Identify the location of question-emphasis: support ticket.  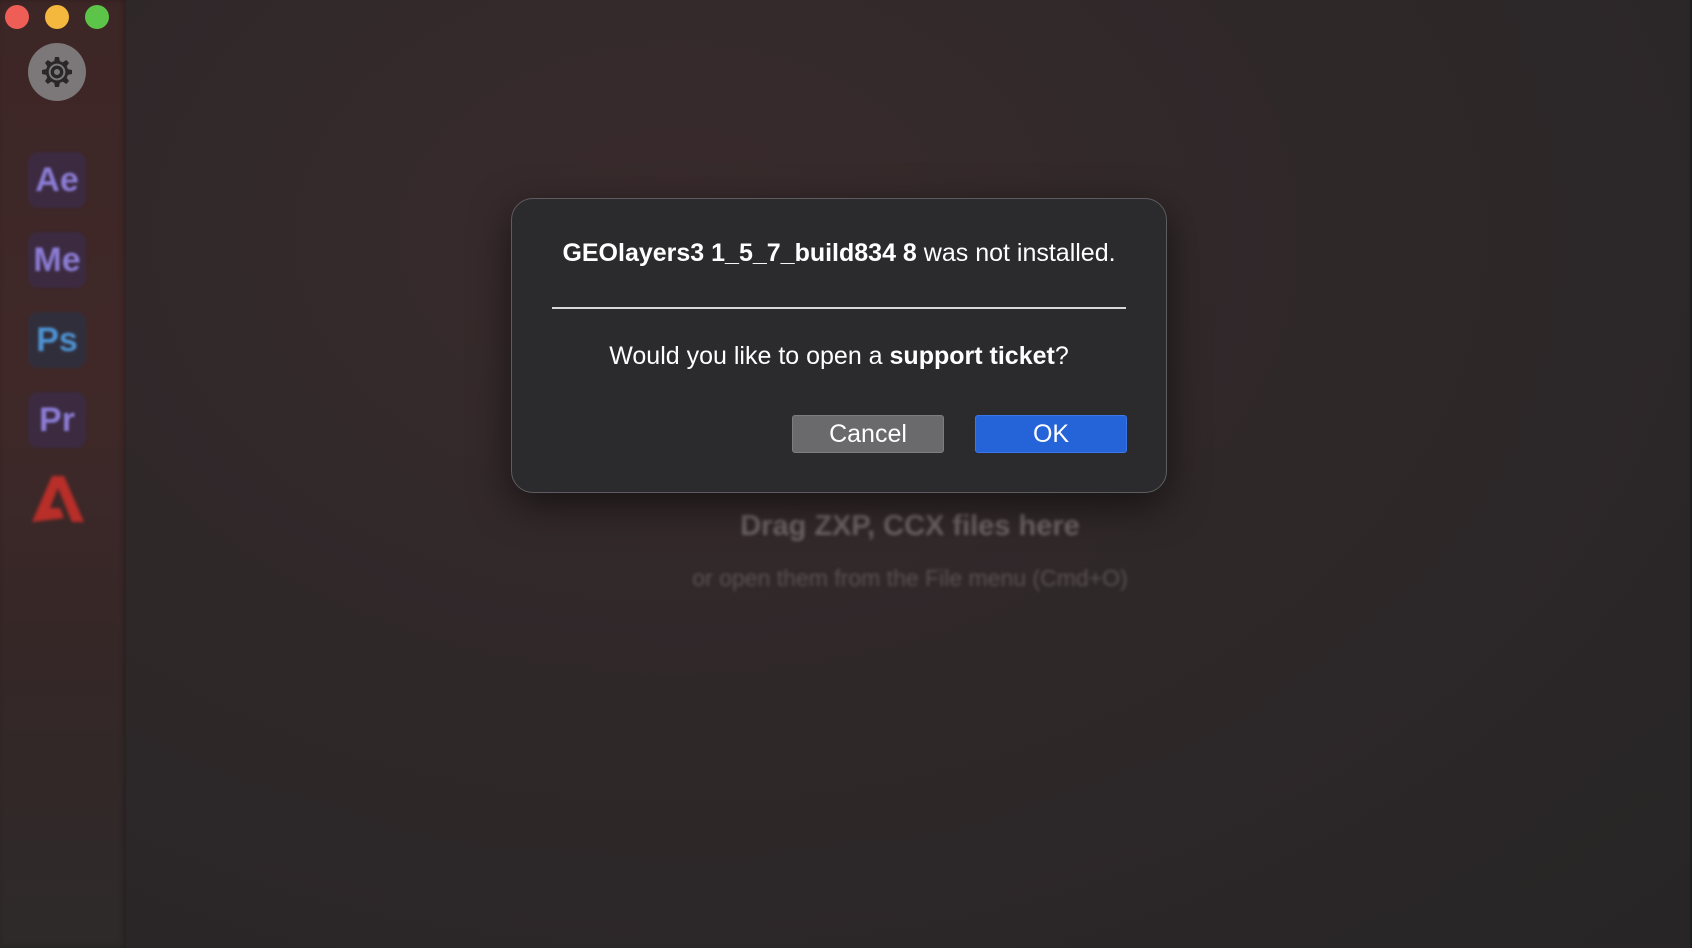
(972, 356).